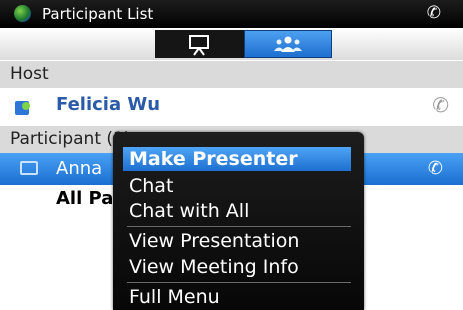  I want to click on monitor-icon, so click(29, 168).